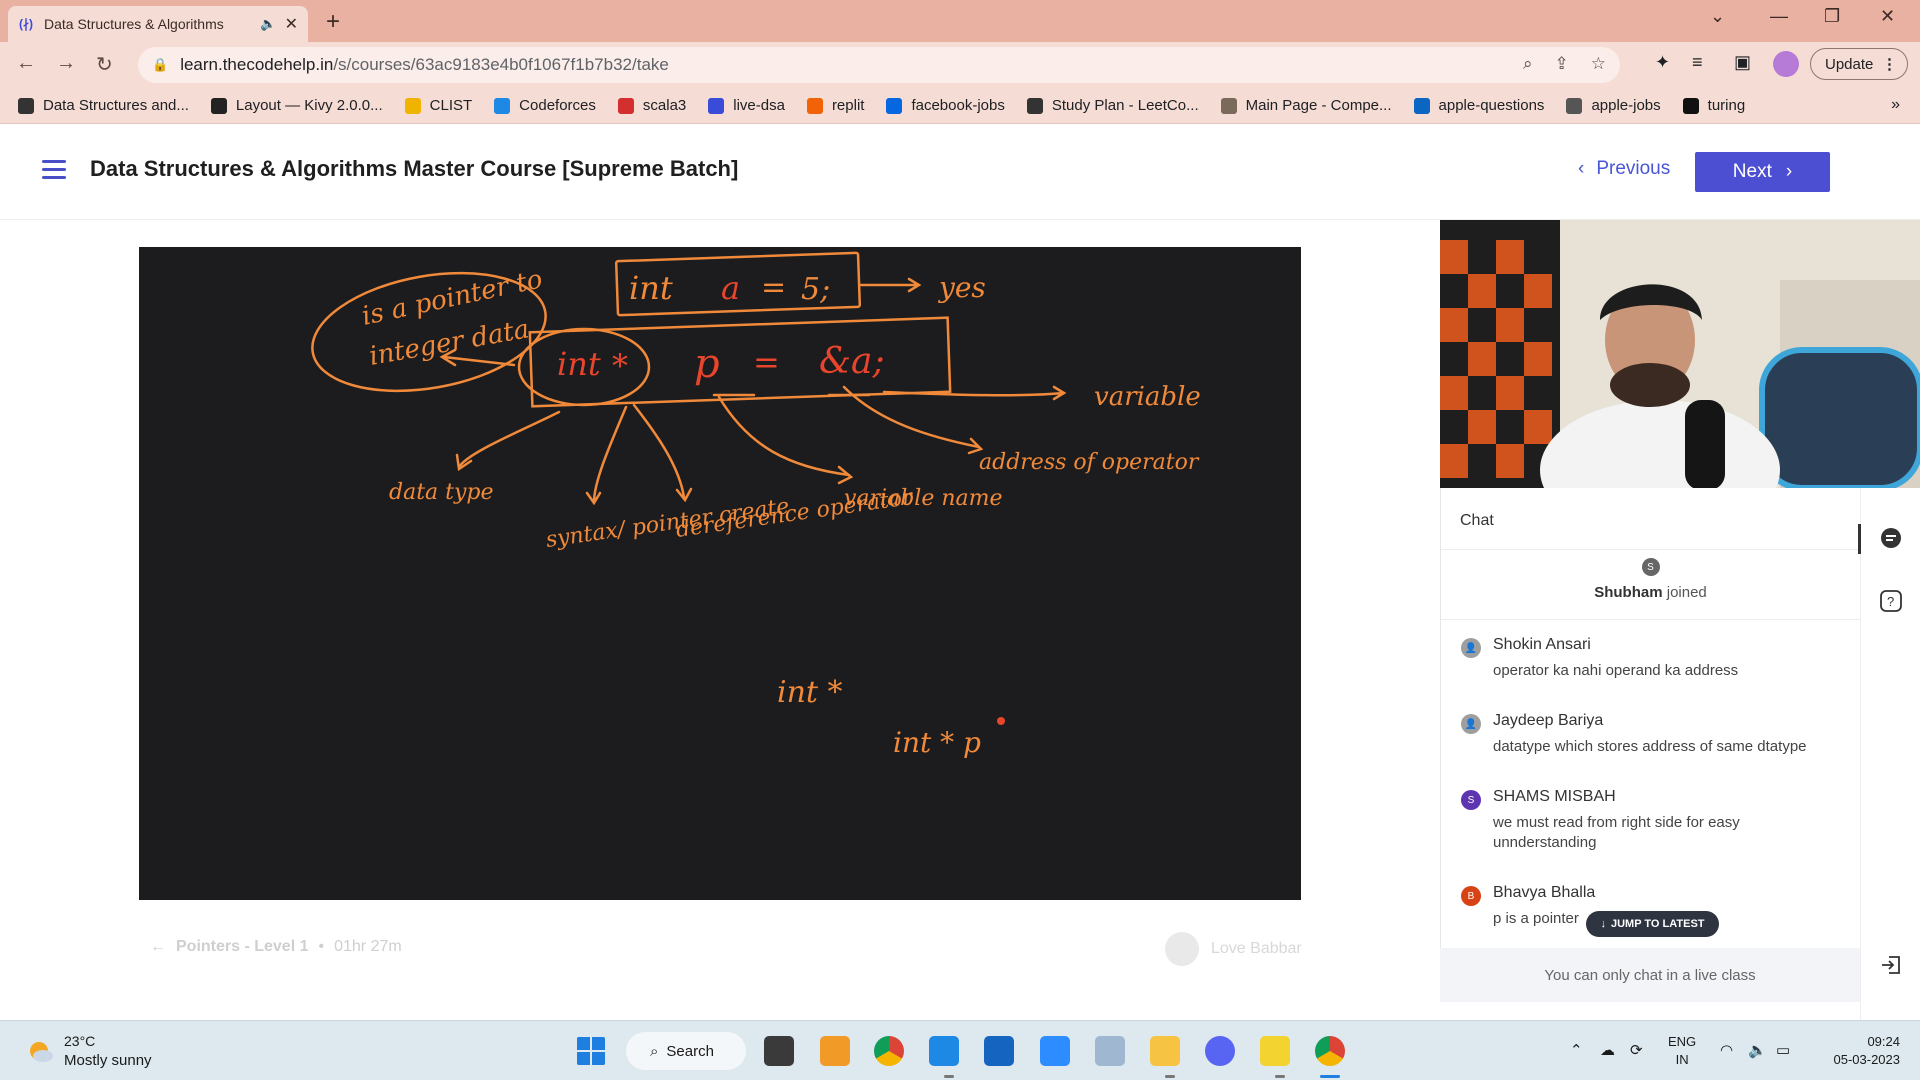 Image resolution: width=1920 pixels, height=1080 pixels. I want to click on vscode-icon, so click(944, 1051).